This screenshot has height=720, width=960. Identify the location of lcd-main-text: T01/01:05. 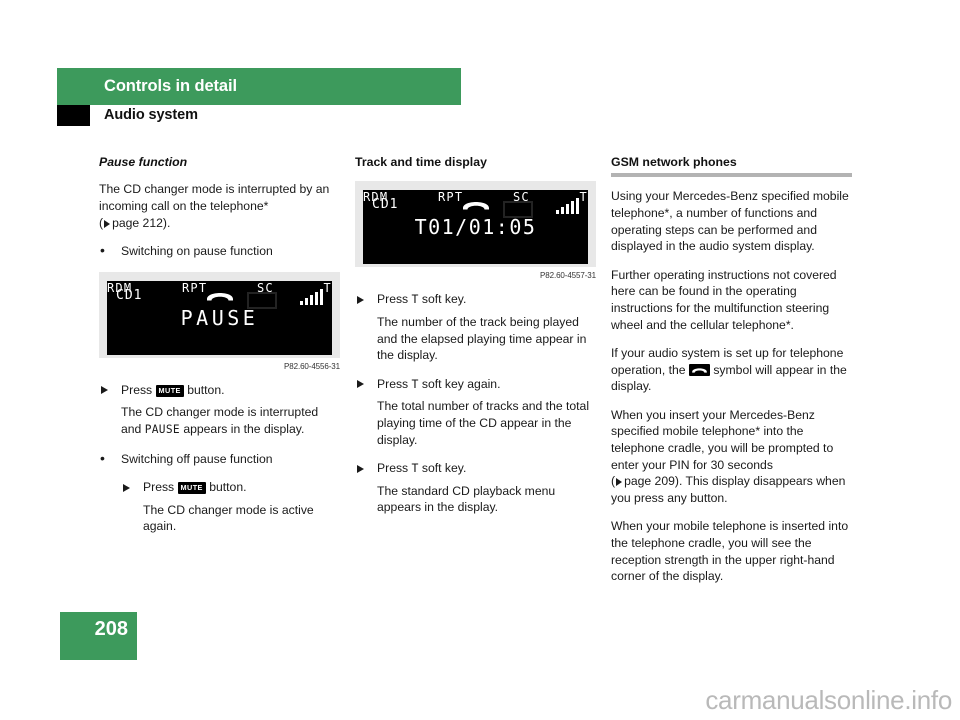
(475, 227).